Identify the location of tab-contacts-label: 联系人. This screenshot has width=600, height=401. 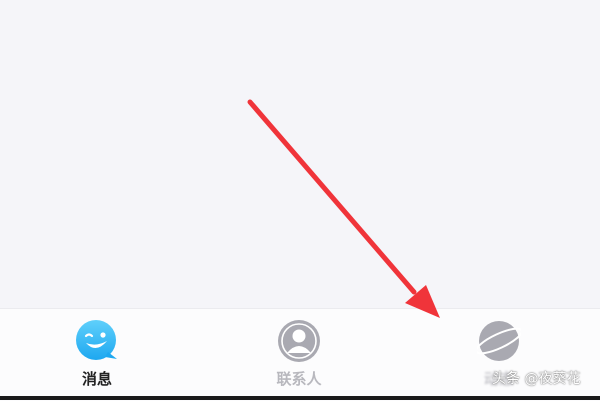
(299, 379).